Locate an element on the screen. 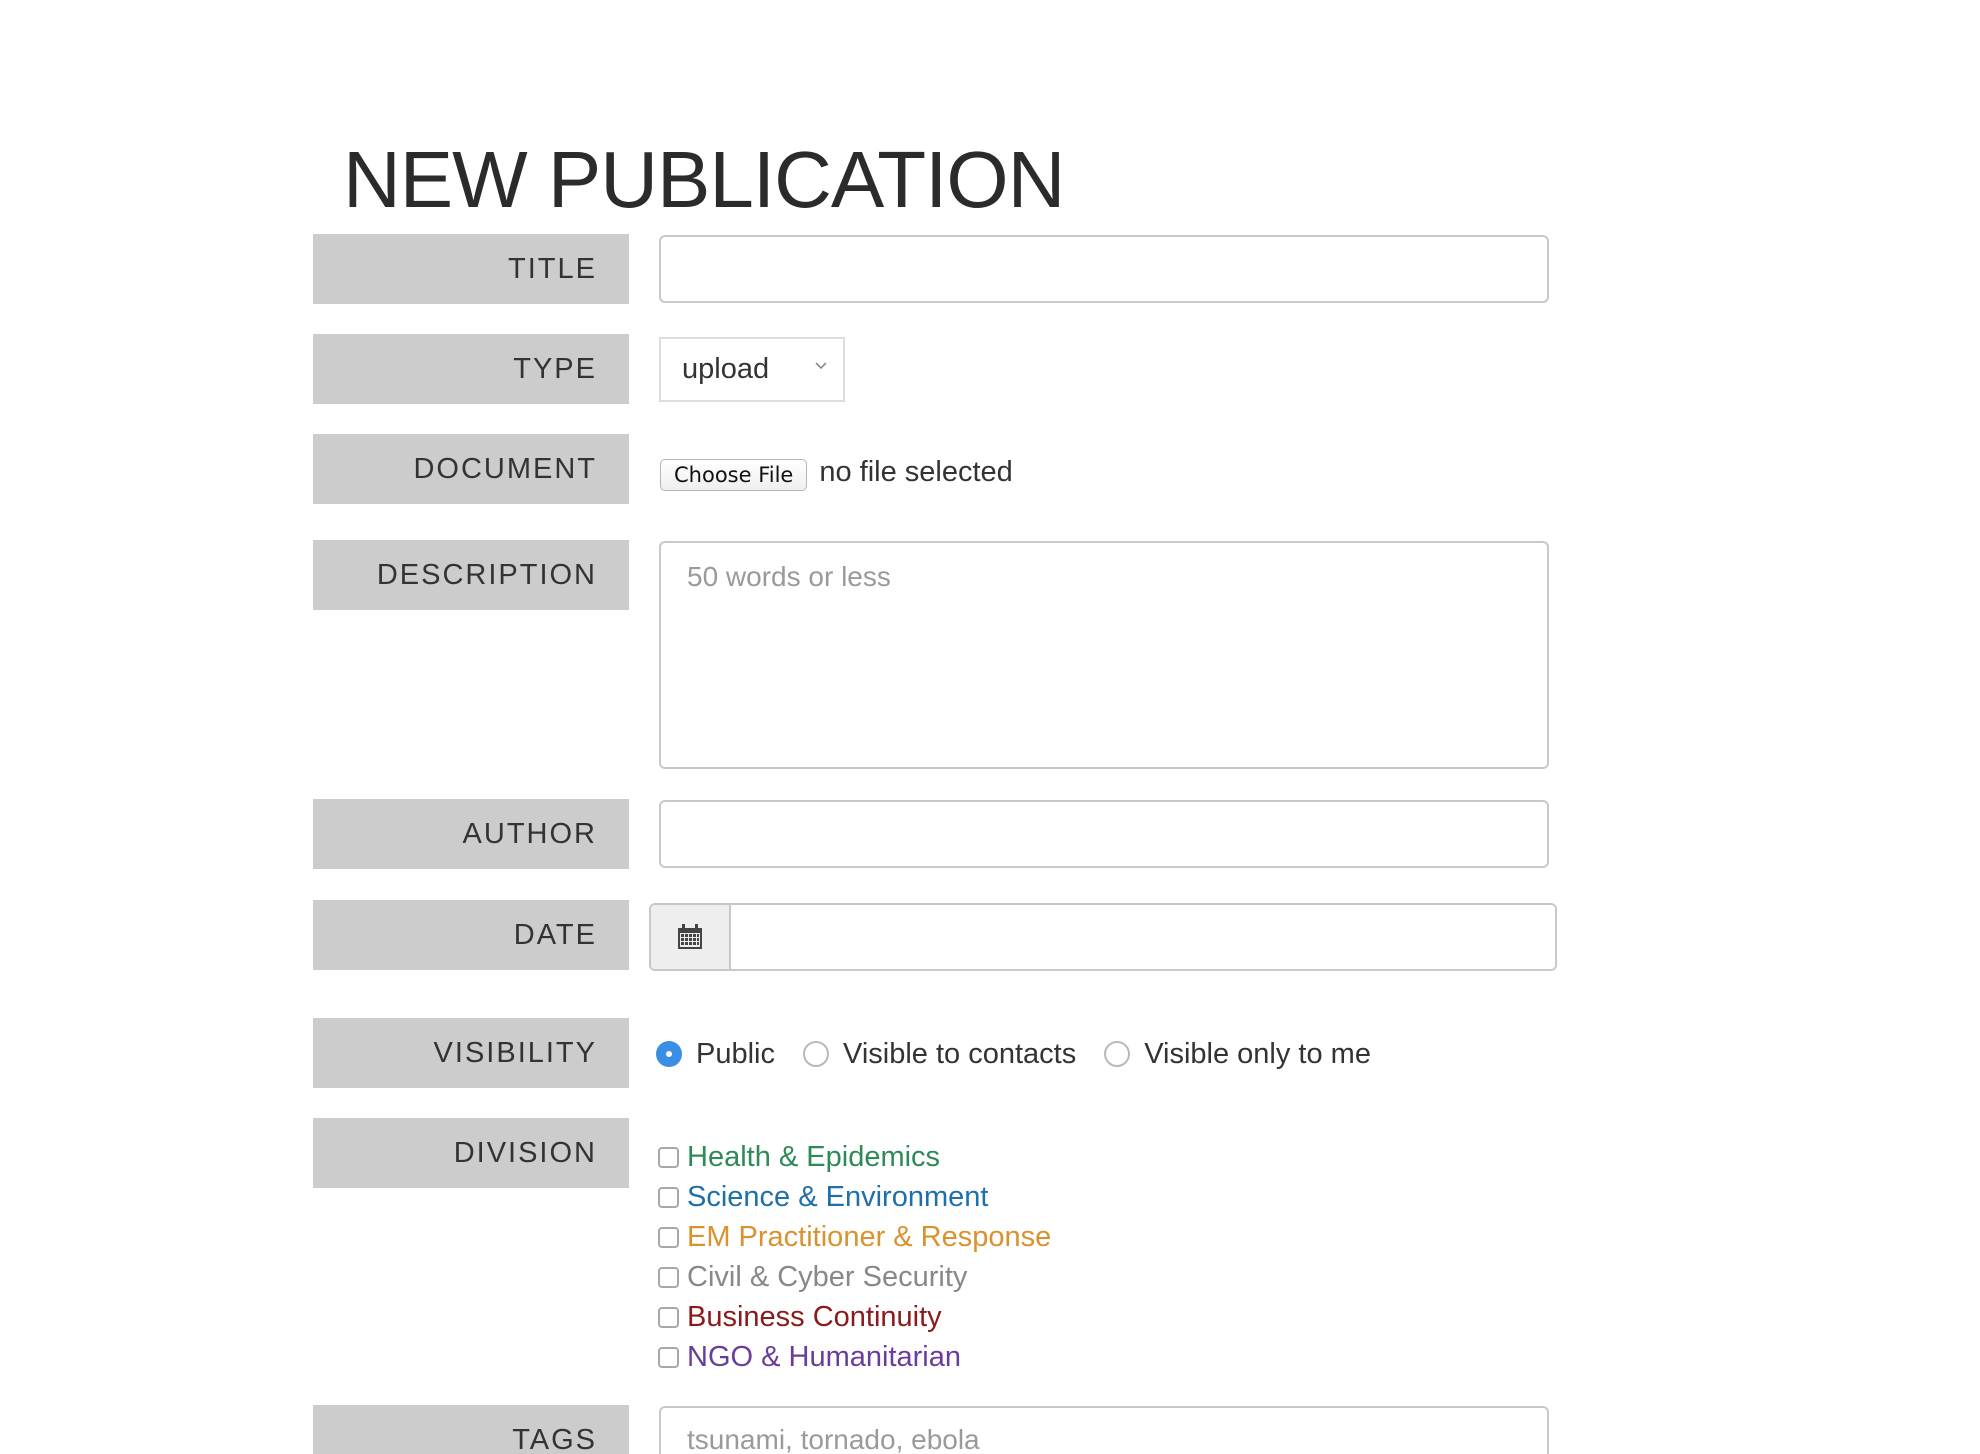  visibility-option-label: Visible to contacts is located at coordinates (960, 1053).